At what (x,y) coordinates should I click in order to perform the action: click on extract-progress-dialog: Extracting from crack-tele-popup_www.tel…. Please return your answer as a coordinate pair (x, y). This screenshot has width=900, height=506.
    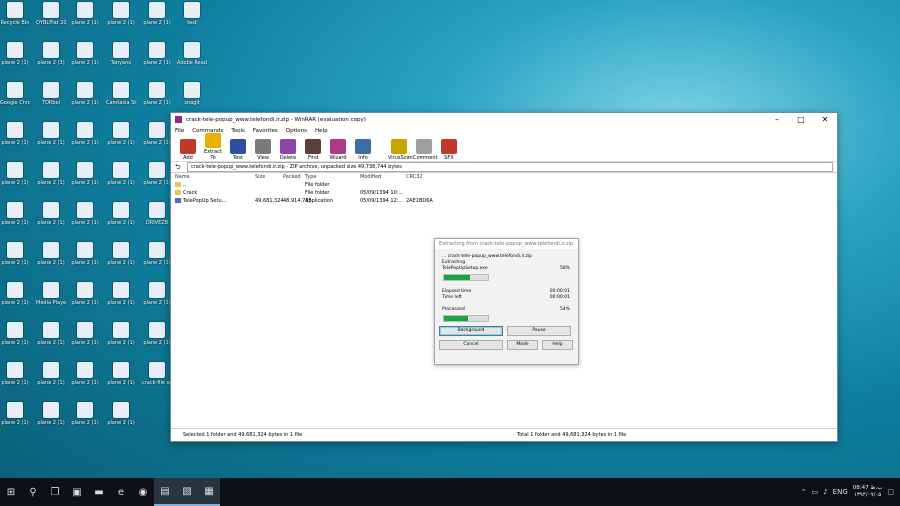
    Looking at the image, I should click on (506, 301).